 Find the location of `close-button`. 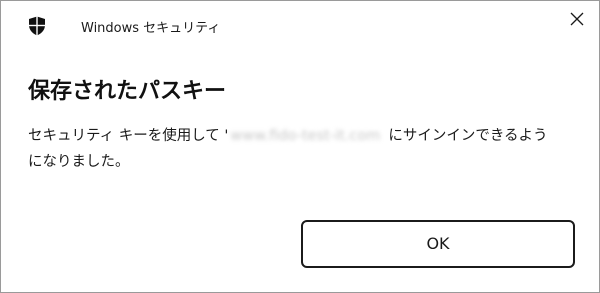

close-button is located at coordinates (577, 19).